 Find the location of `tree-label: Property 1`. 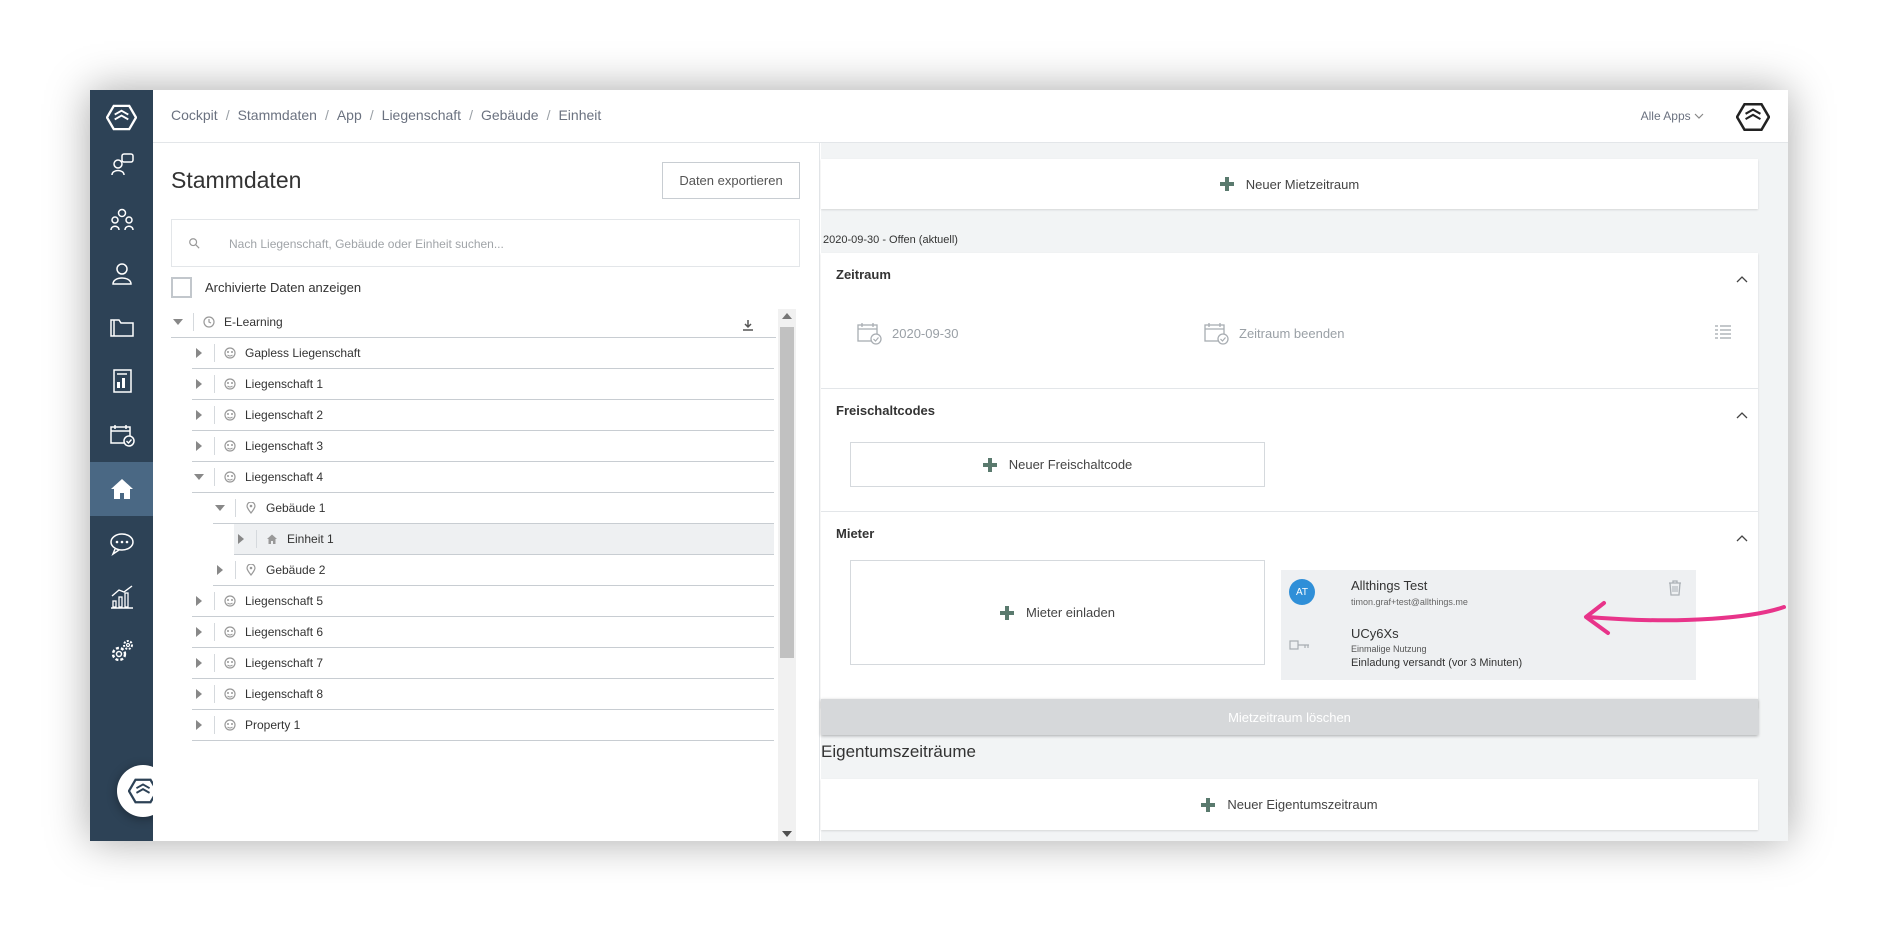

tree-label: Property 1 is located at coordinates (273, 725).